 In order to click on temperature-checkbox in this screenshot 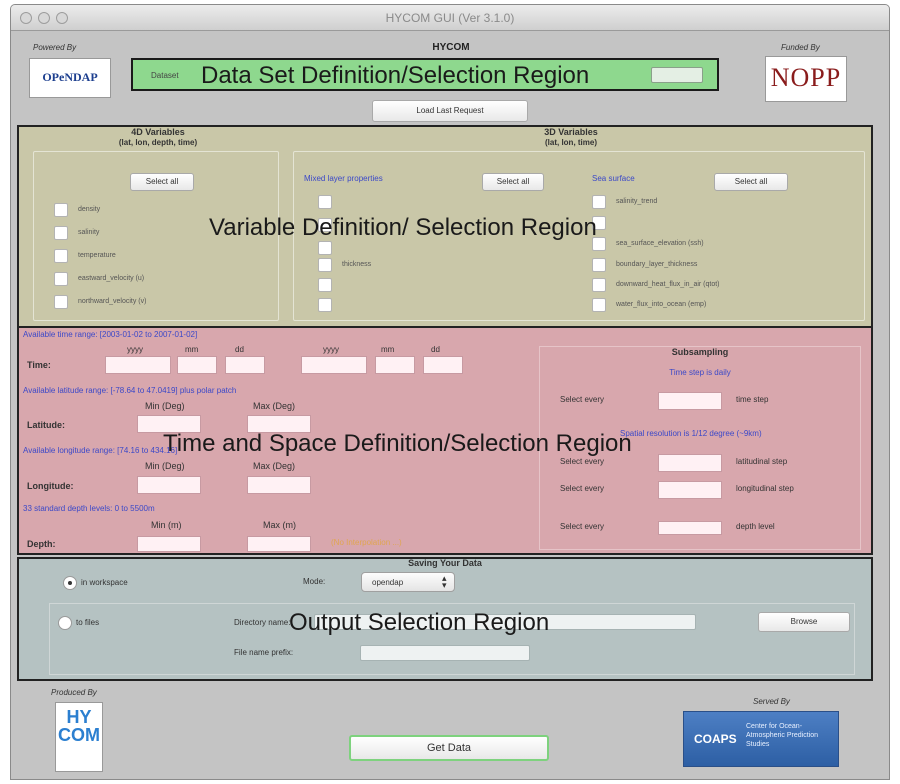, I will do `click(61, 256)`.